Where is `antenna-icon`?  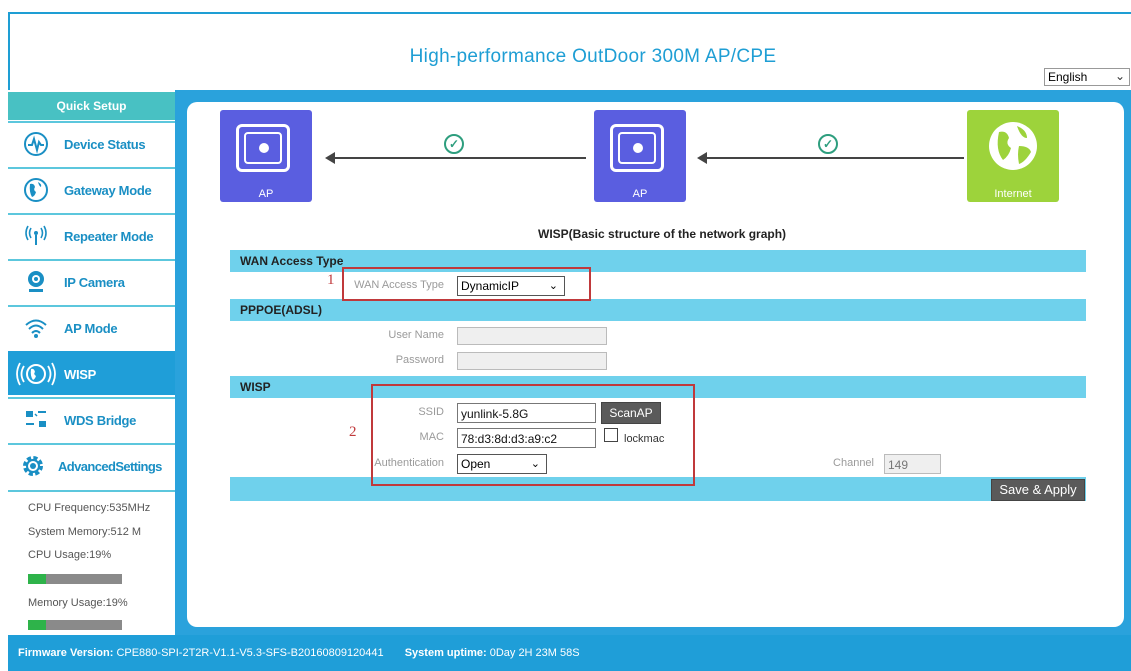
antenna-icon is located at coordinates (36, 236).